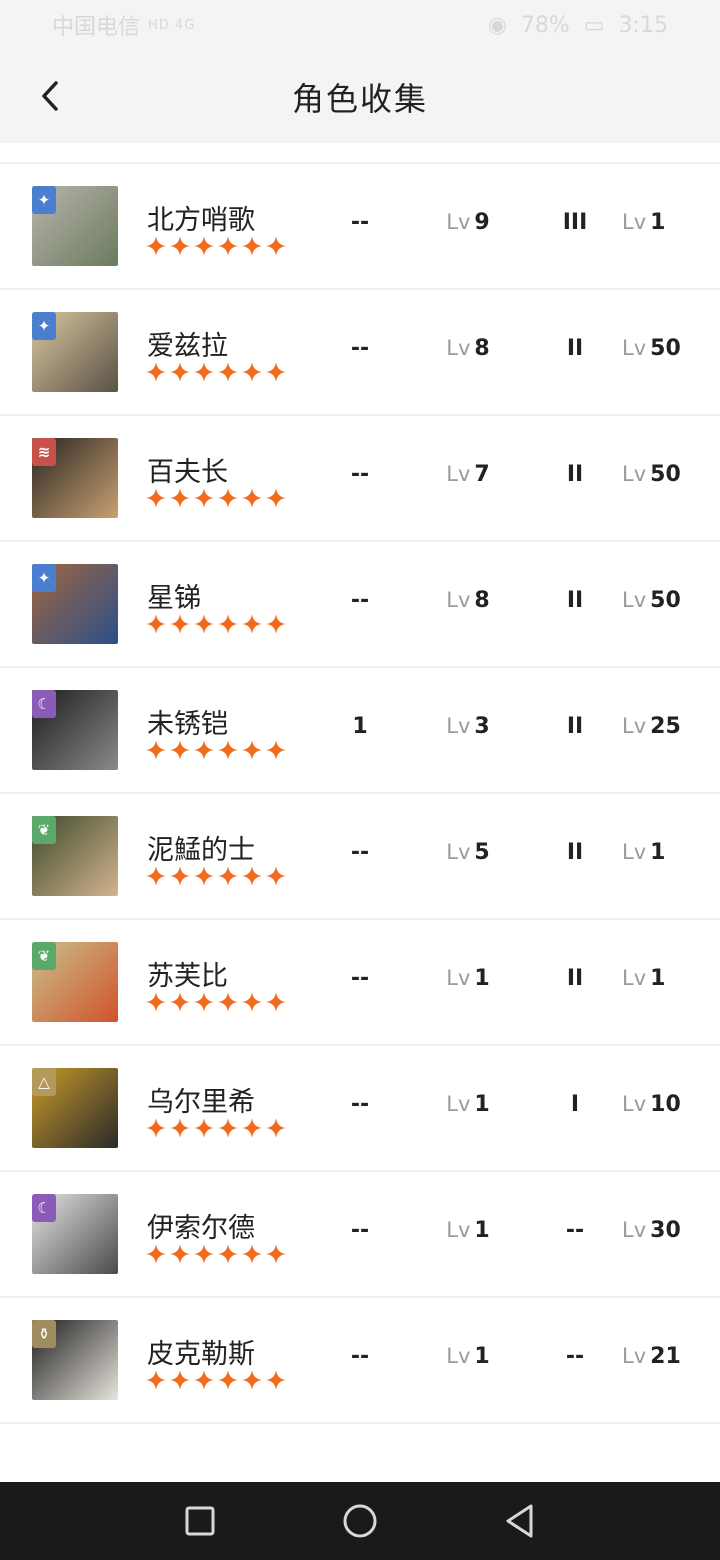  I want to click on app-header: 角色收集, so click(360, 96).